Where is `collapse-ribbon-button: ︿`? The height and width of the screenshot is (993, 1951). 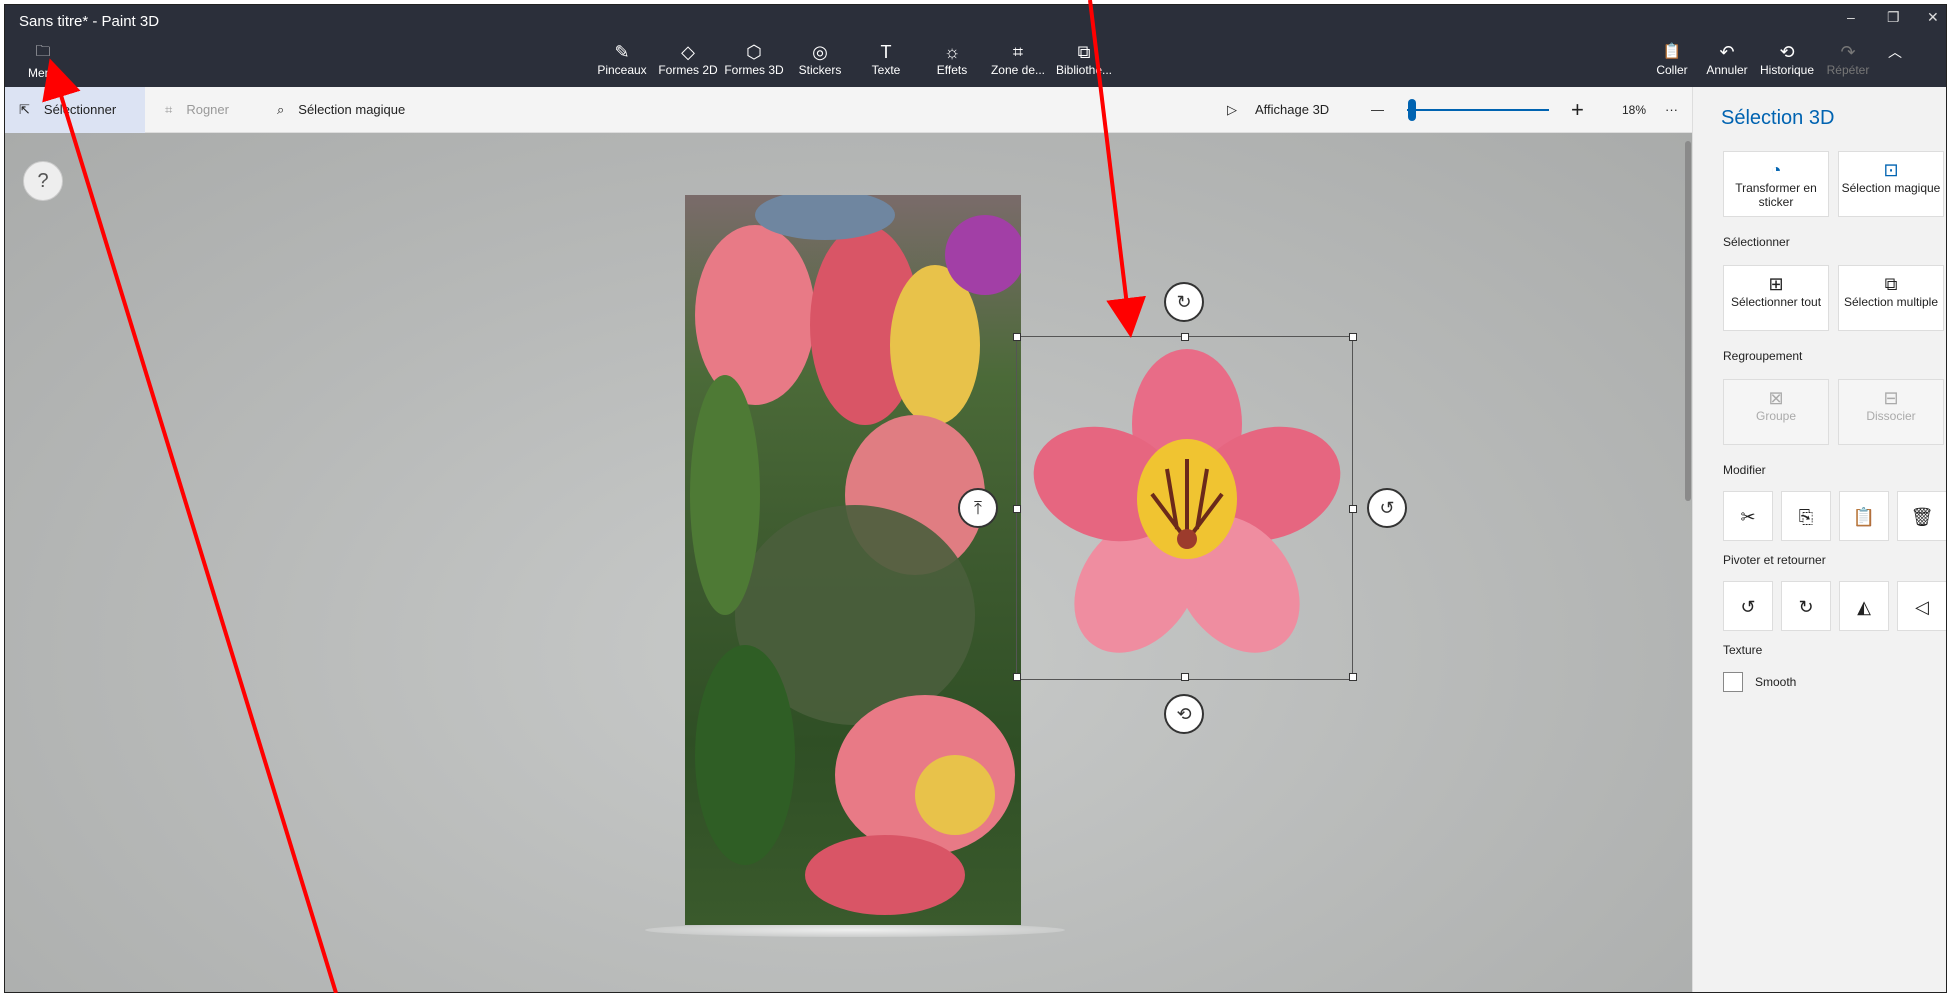
collapse-ribbon-button: ︿ is located at coordinates (1895, 59).